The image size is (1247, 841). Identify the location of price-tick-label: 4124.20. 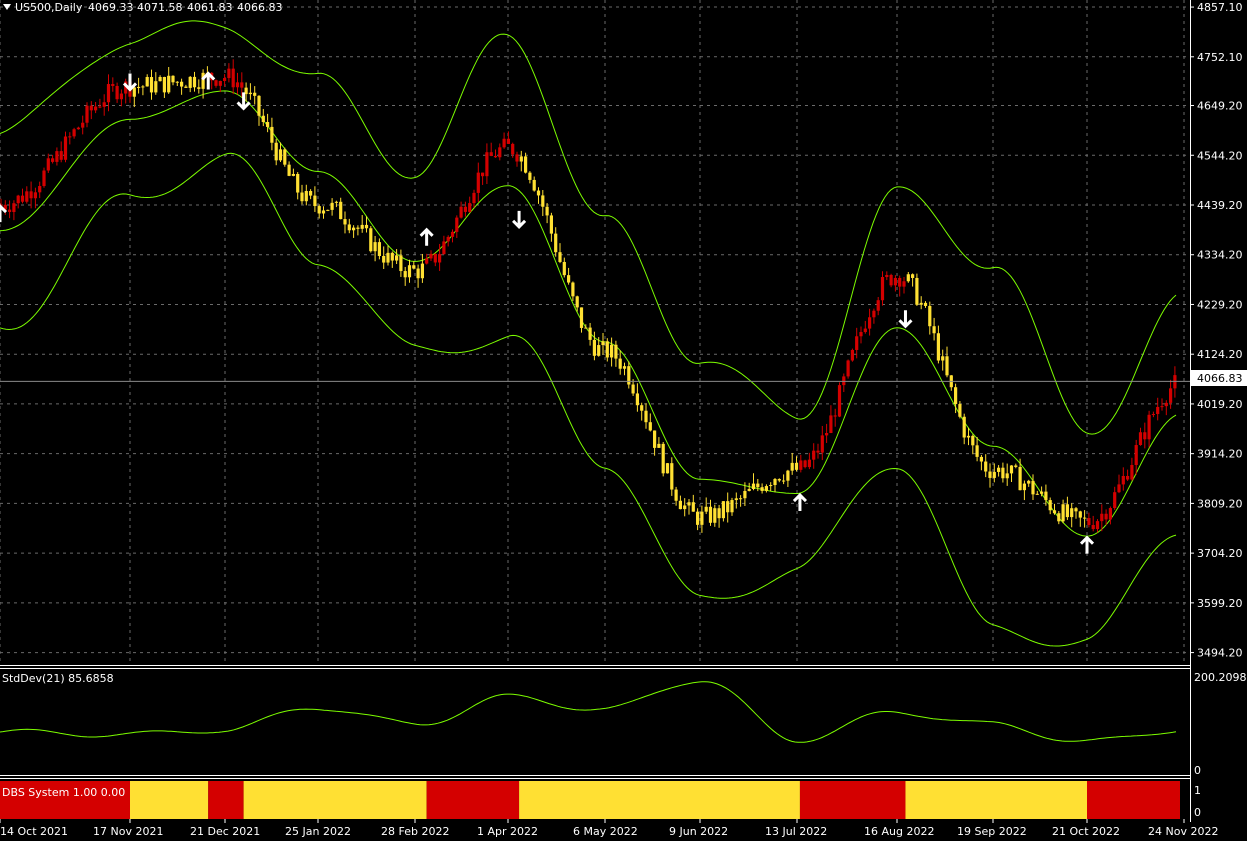
(1220, 354).